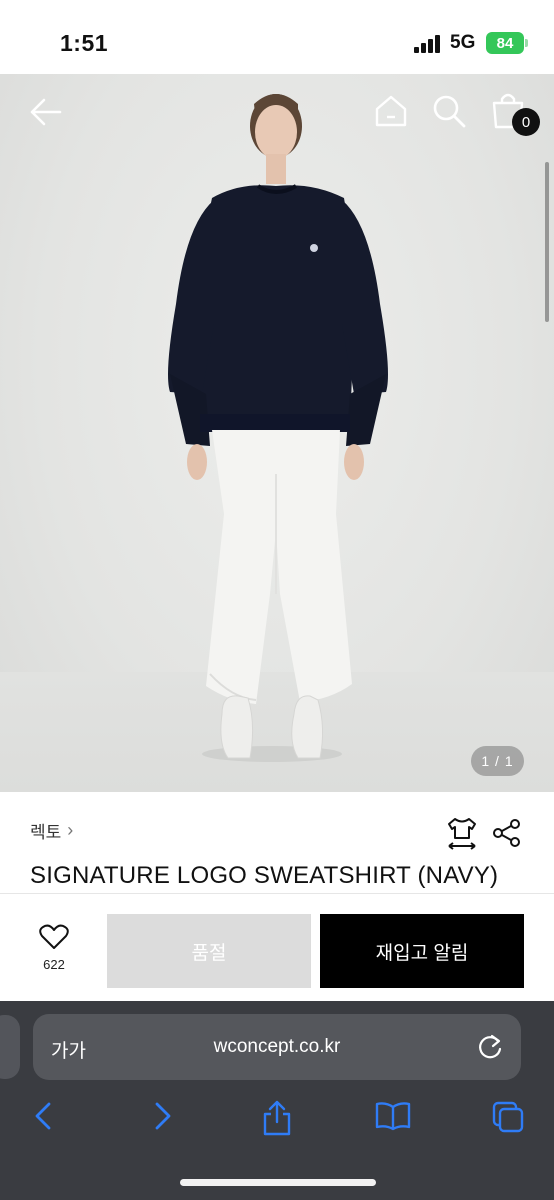 Image resolution: width=554 pixels, height=1200 pixels. I want to click on brand-link: 렉토 ›, so click(51, 830).